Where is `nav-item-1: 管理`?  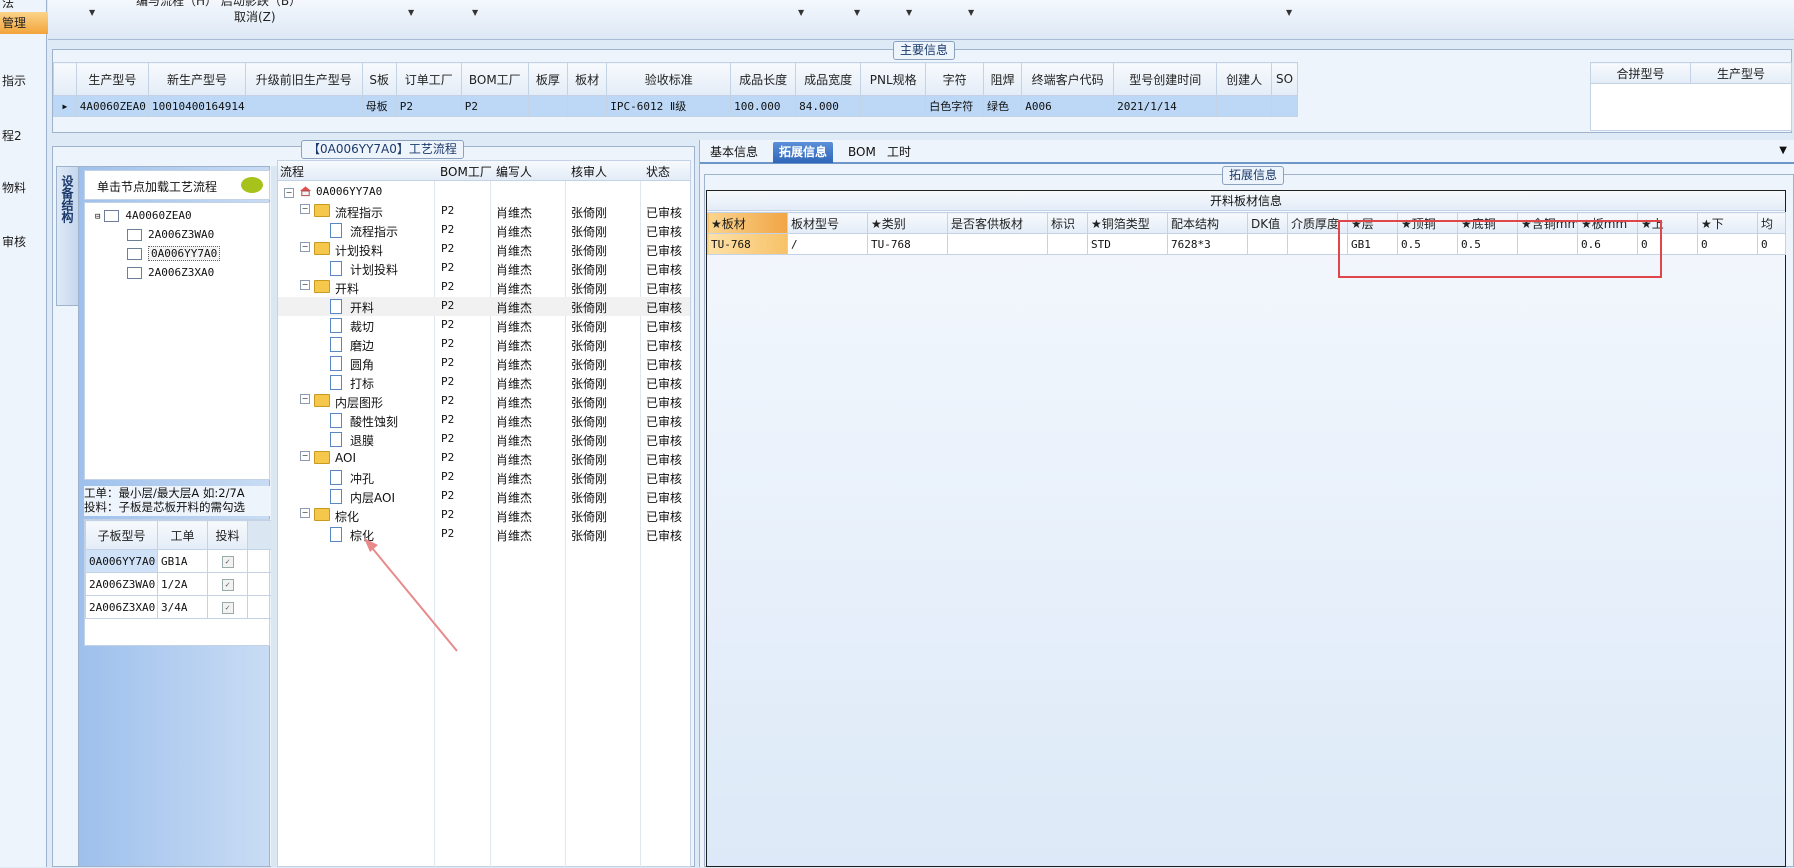
nav-item-1: 管理 is located at coordinates (24, 23).